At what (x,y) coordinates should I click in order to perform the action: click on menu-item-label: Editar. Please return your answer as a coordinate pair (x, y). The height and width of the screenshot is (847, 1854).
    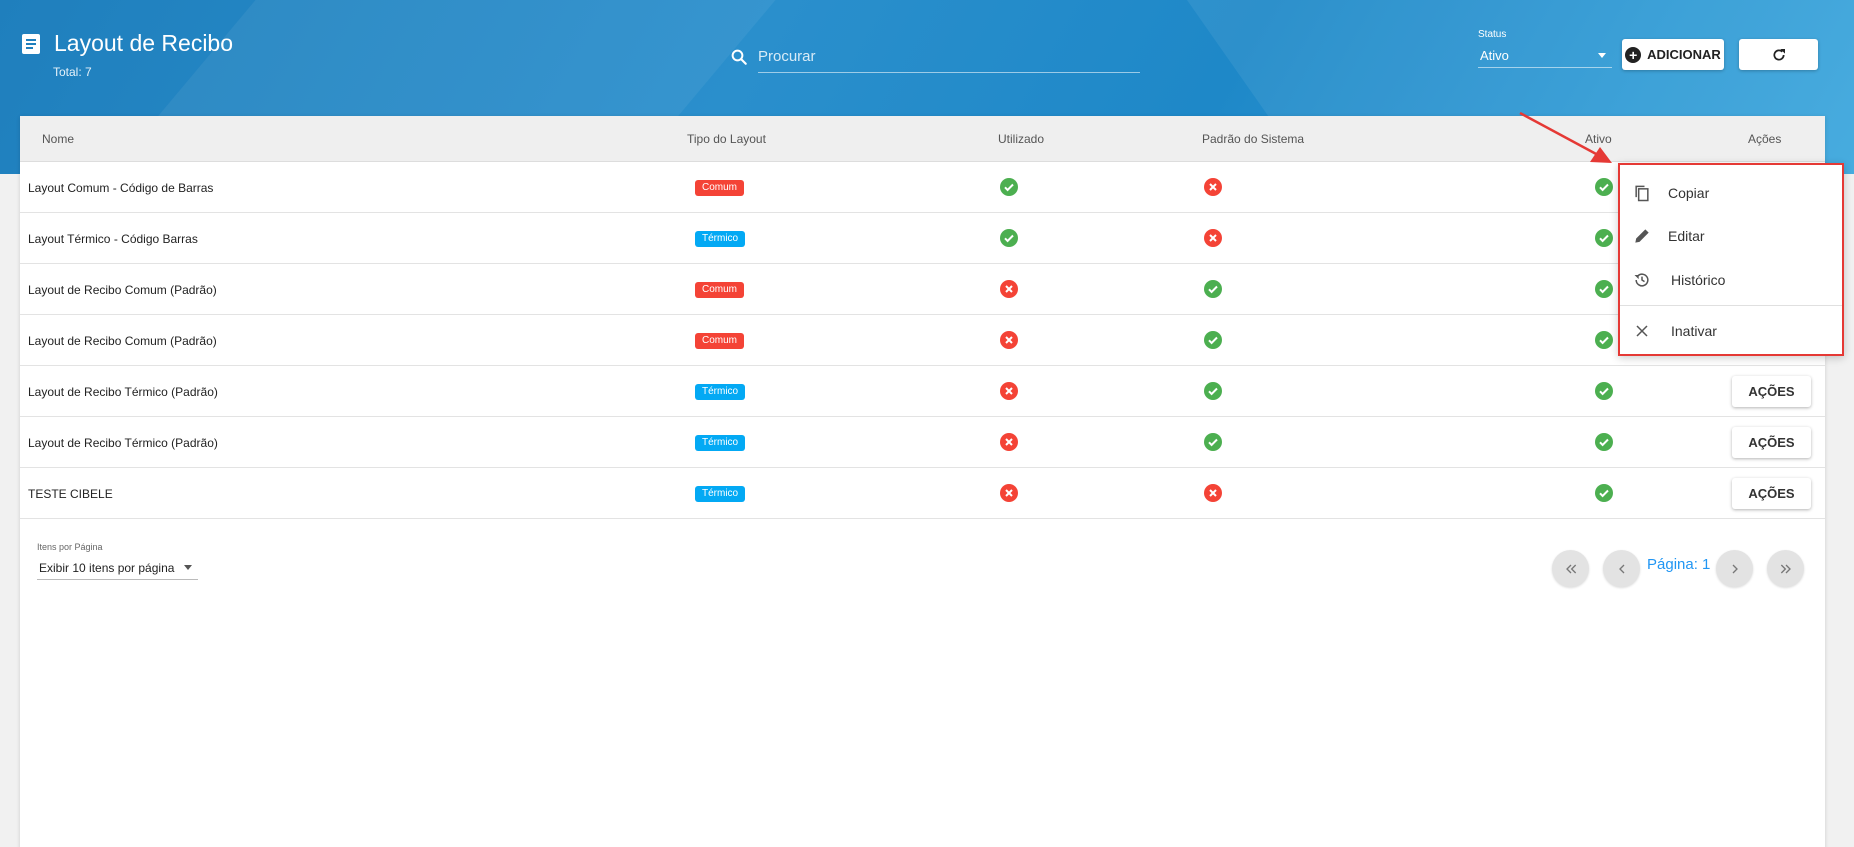
    Looking at the image, I should click on (1686, 236).